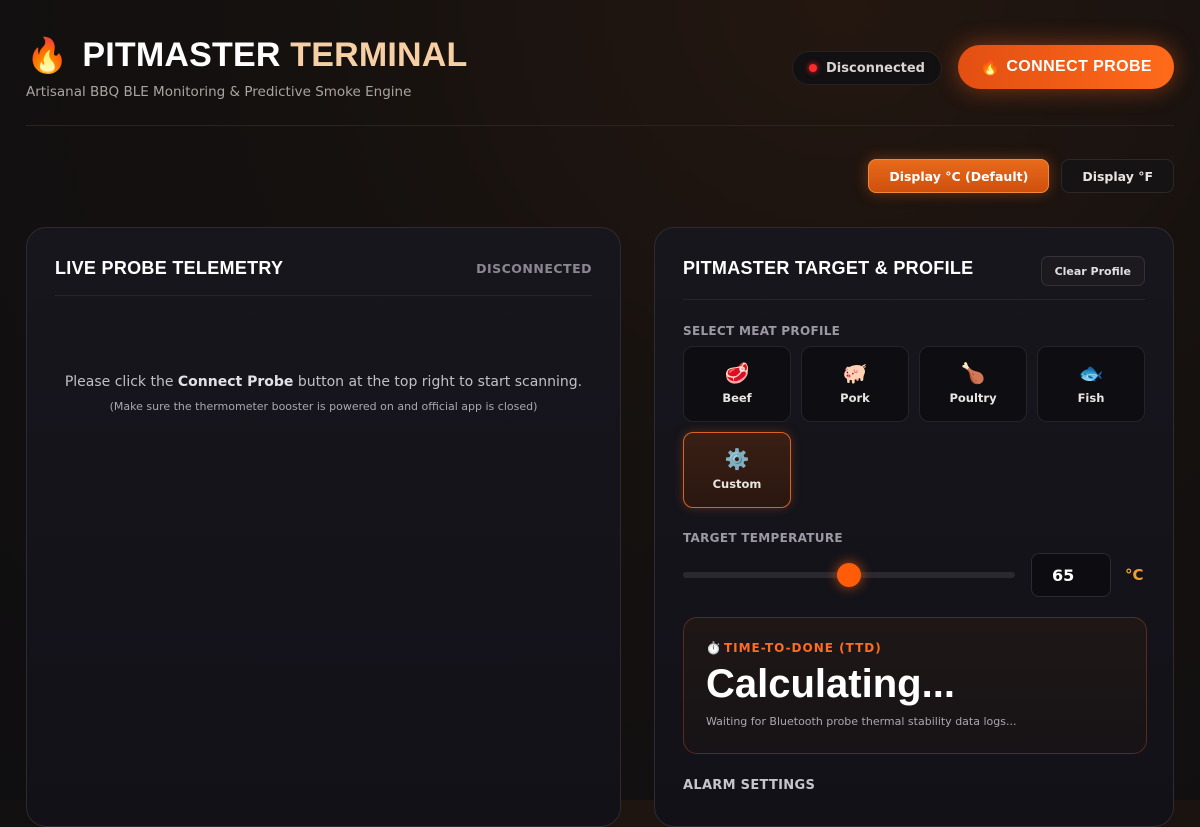  I want to click on app-title: PITMASTER TERMINAL, so click(274, 55).